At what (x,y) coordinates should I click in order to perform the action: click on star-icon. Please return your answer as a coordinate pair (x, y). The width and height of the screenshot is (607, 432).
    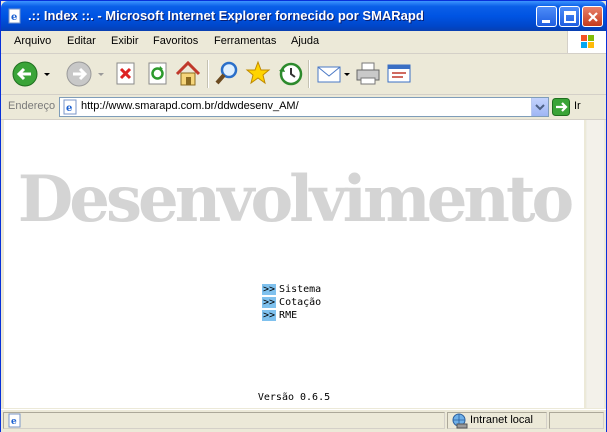
    Looking at the image, I should click on (258, 72).